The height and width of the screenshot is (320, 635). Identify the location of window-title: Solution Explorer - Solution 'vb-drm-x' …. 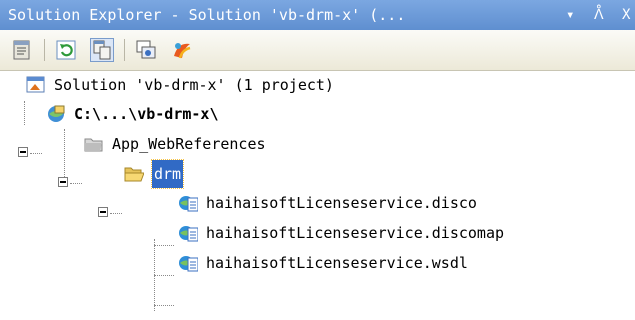
(207, 15).